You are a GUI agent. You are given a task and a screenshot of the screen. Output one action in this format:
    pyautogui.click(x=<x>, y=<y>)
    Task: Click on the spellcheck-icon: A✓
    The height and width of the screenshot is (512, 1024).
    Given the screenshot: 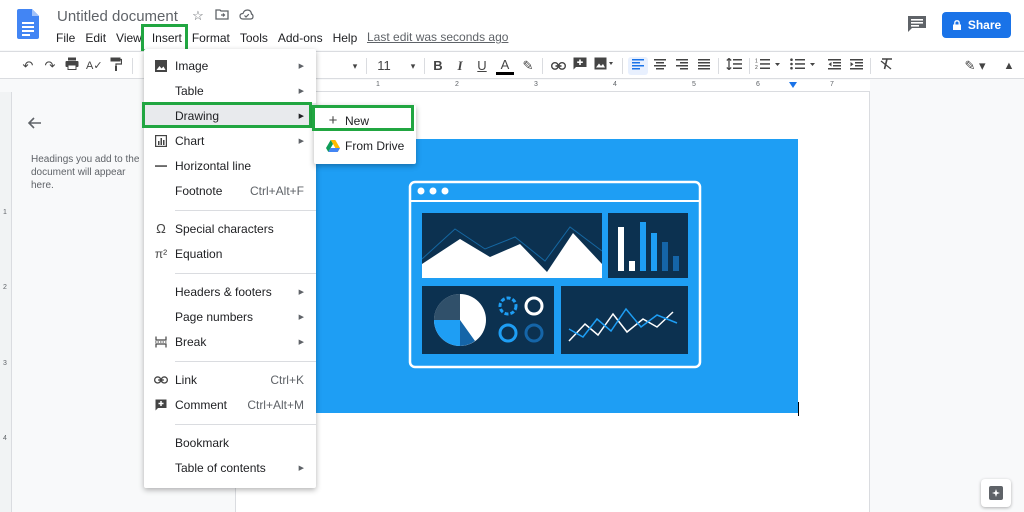 What is the action you would take?
    pyautogui.click(x=94, y=66)
    